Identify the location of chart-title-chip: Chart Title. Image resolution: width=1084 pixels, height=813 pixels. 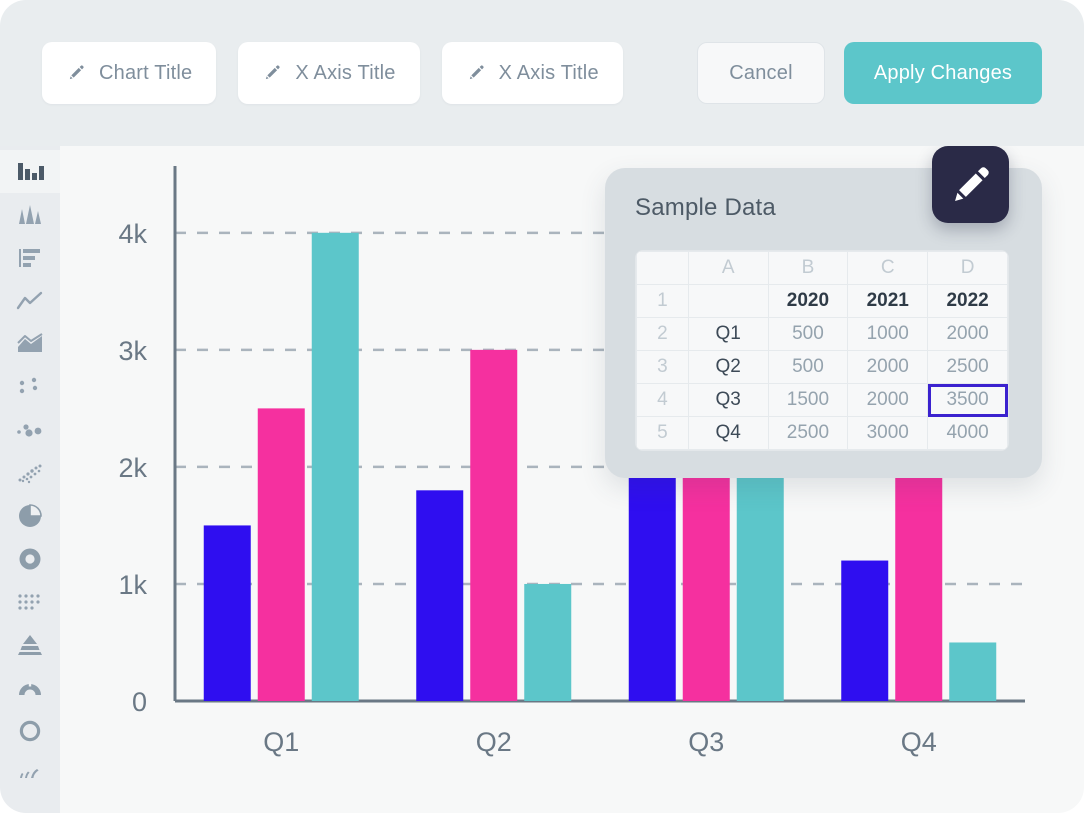
(129, 73).